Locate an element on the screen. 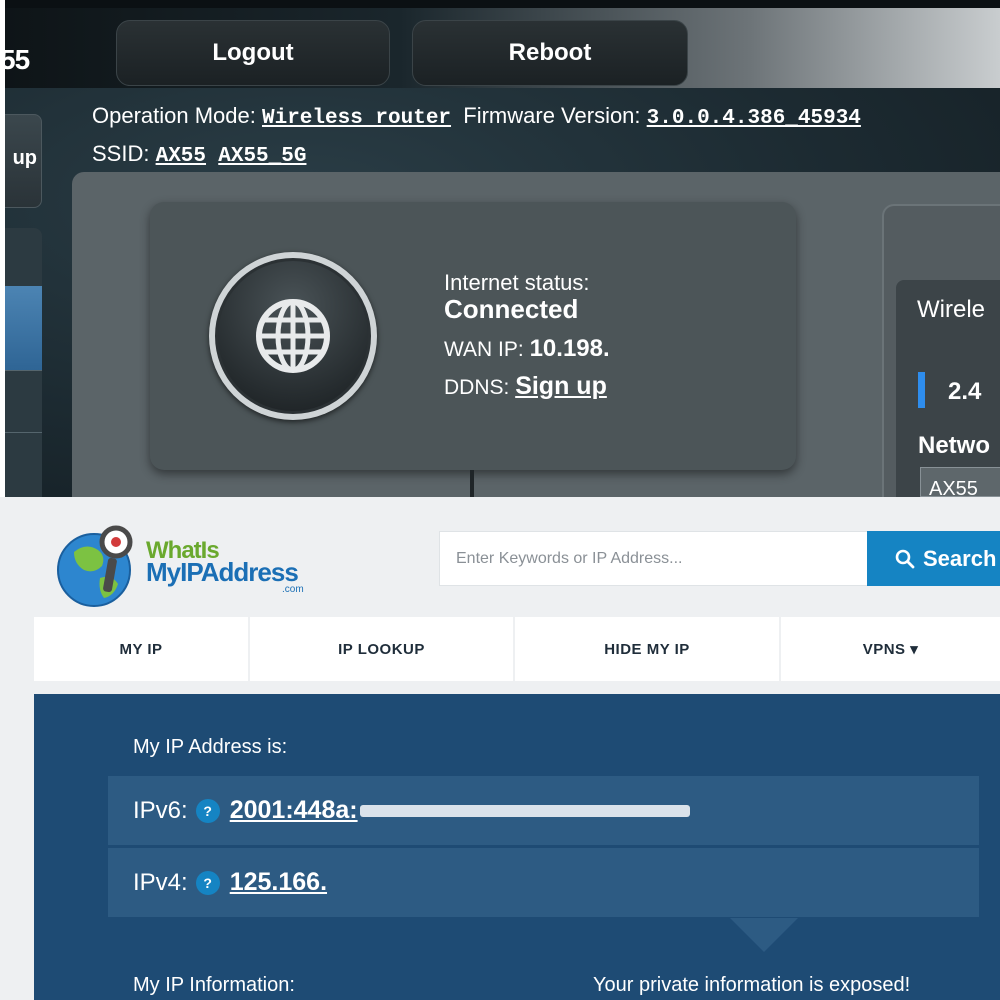  operation-mode-link: Wireless router is located at coordinates (356, 118).